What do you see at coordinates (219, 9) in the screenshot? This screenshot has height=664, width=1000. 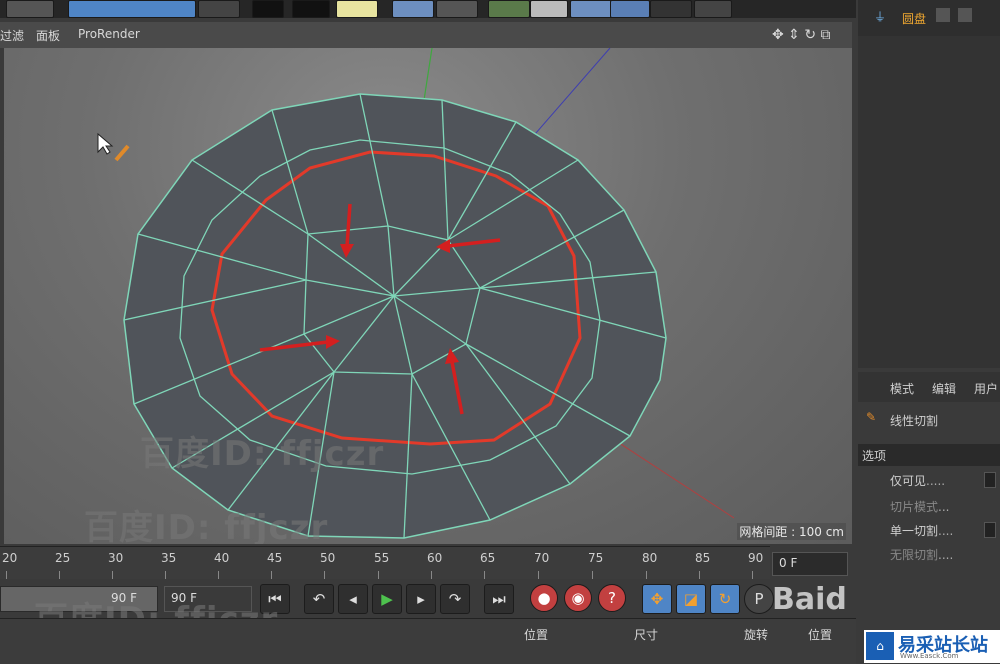 I see `tool-button-coords` at bounding box center [219, 9].